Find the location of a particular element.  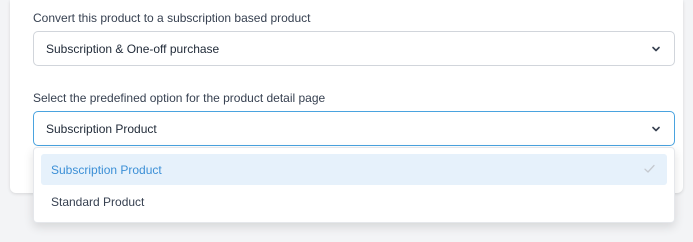

subscription-type-value: Subscription & One-off purchase is located at coordinates (133, 49).